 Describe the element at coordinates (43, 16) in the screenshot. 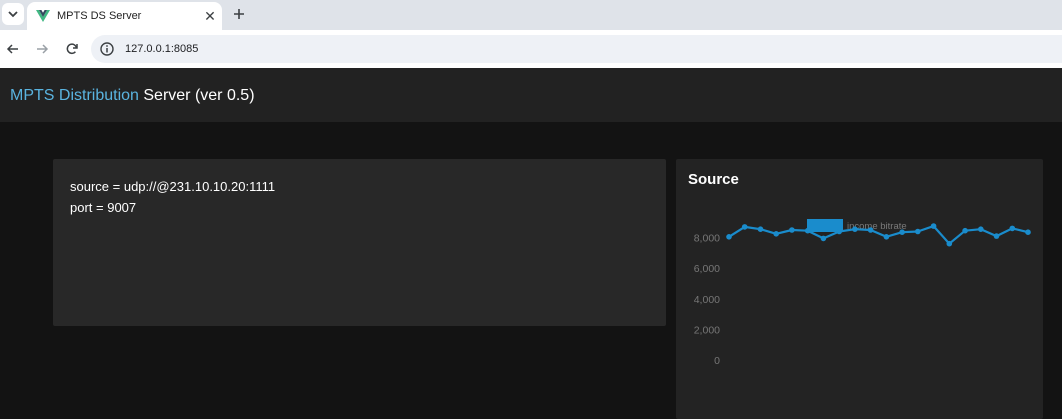

I see `vue-logo-icon` at that location.